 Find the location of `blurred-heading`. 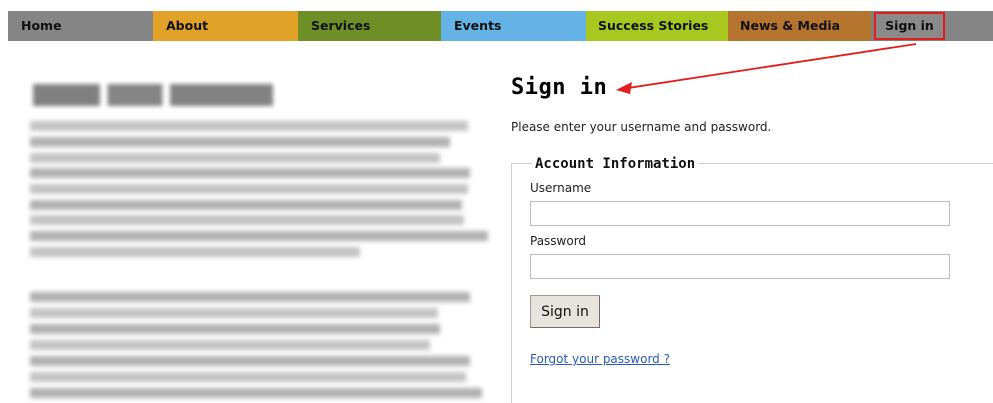

blurred-heading is located at coordinates (153, 95).